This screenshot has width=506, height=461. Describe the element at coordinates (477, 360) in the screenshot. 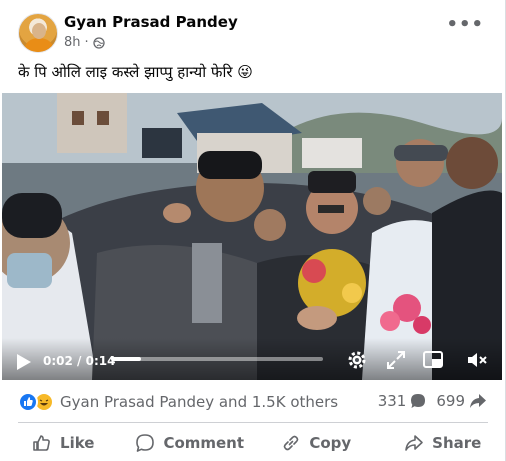

I see `mute-icon` at that location.